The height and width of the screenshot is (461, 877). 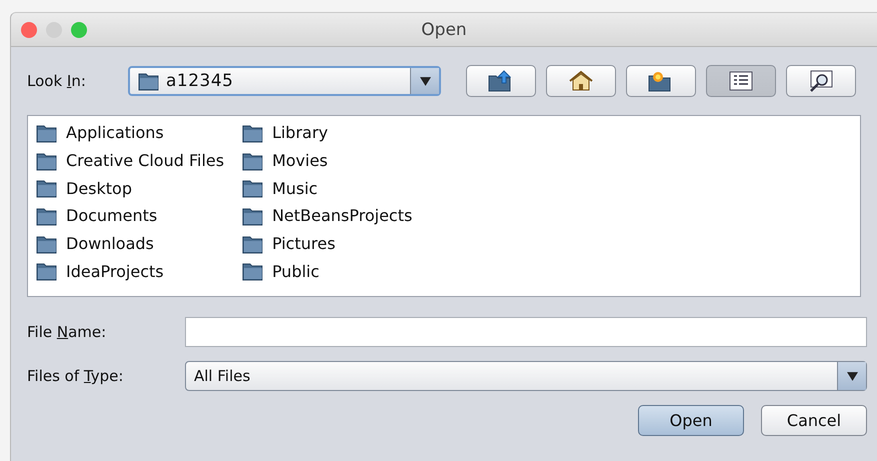 I want to click on file-name-label: File Name:, so click(x=67, y=332).